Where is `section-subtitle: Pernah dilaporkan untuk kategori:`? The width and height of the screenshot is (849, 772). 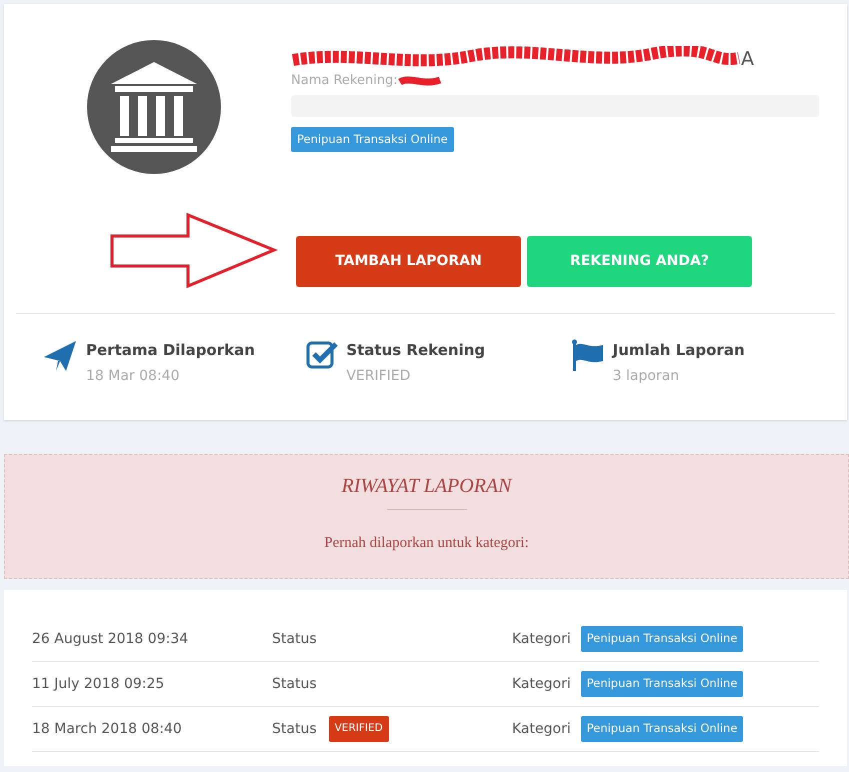 section-subtitle: Pernah dilaporkan untuk kategori: is located at coordinates (426, 543).